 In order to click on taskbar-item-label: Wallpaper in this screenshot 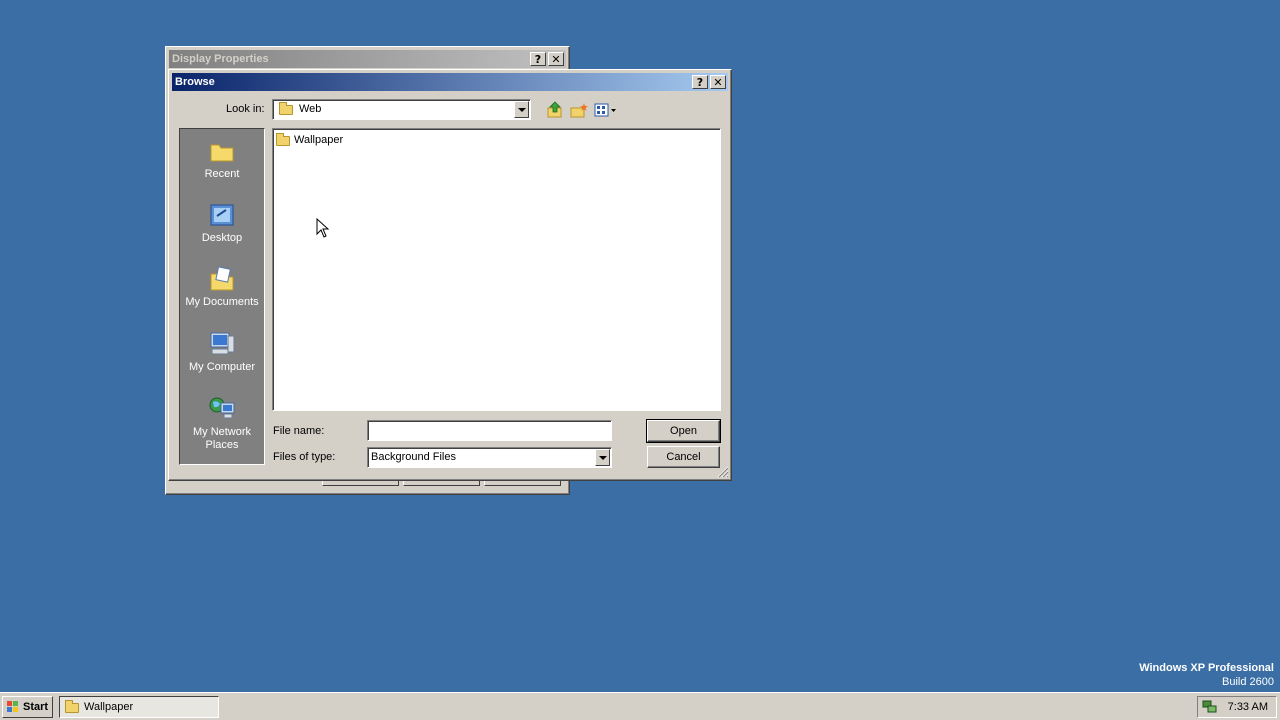, I will do `click(109, 707)`.